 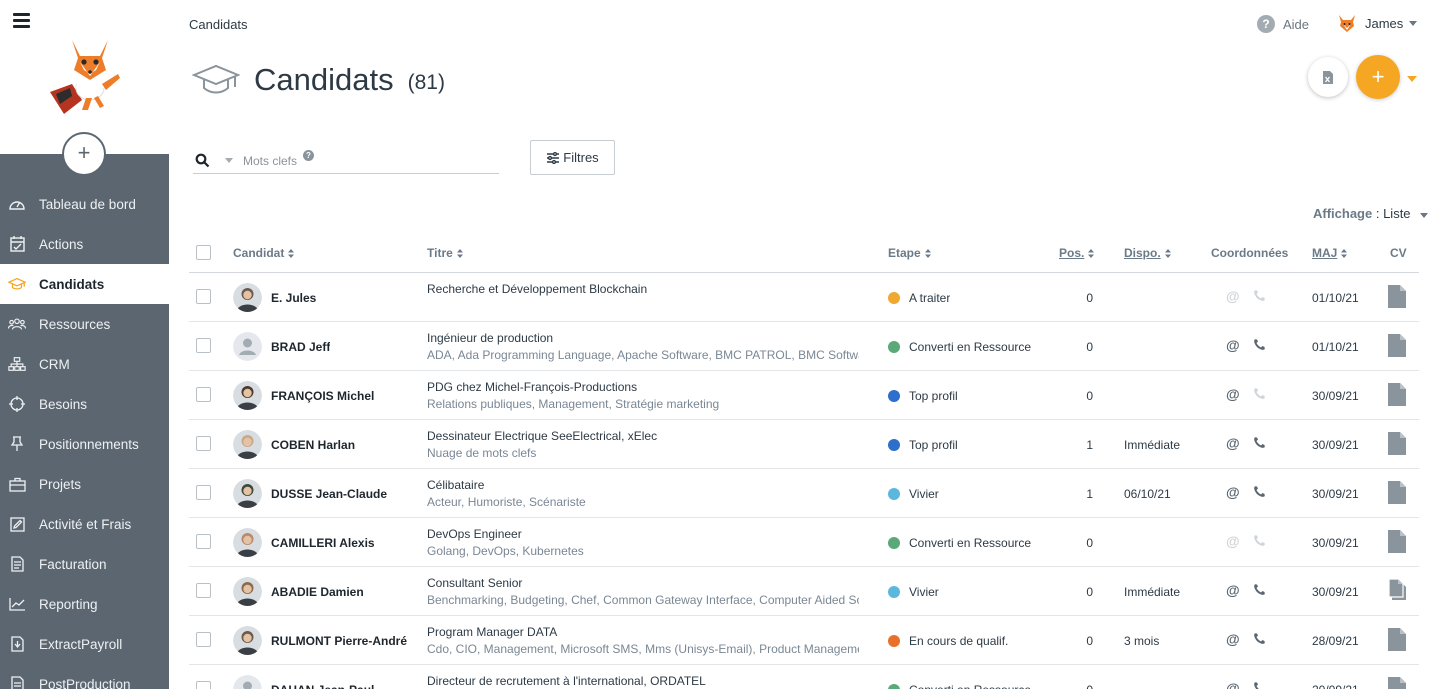 What do you see at coordinates (300, 347) in the screenshot?
I see `candidate-name: BRAD Jeff` at bounding box center [300, 347].